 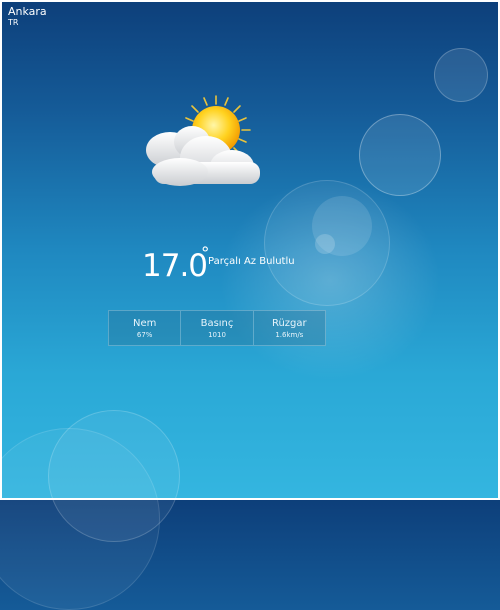 I want to click on humidity-stat: Nem 67%, so click(x=145, y=328).